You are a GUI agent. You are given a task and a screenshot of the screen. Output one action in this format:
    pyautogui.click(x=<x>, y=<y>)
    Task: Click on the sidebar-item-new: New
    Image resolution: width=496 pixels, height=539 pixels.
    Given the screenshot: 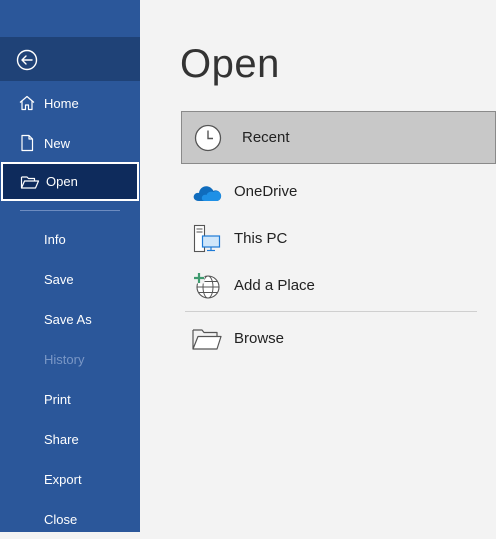 What is the action you would take?
    pyautogui.click(x=70, y=143)
    